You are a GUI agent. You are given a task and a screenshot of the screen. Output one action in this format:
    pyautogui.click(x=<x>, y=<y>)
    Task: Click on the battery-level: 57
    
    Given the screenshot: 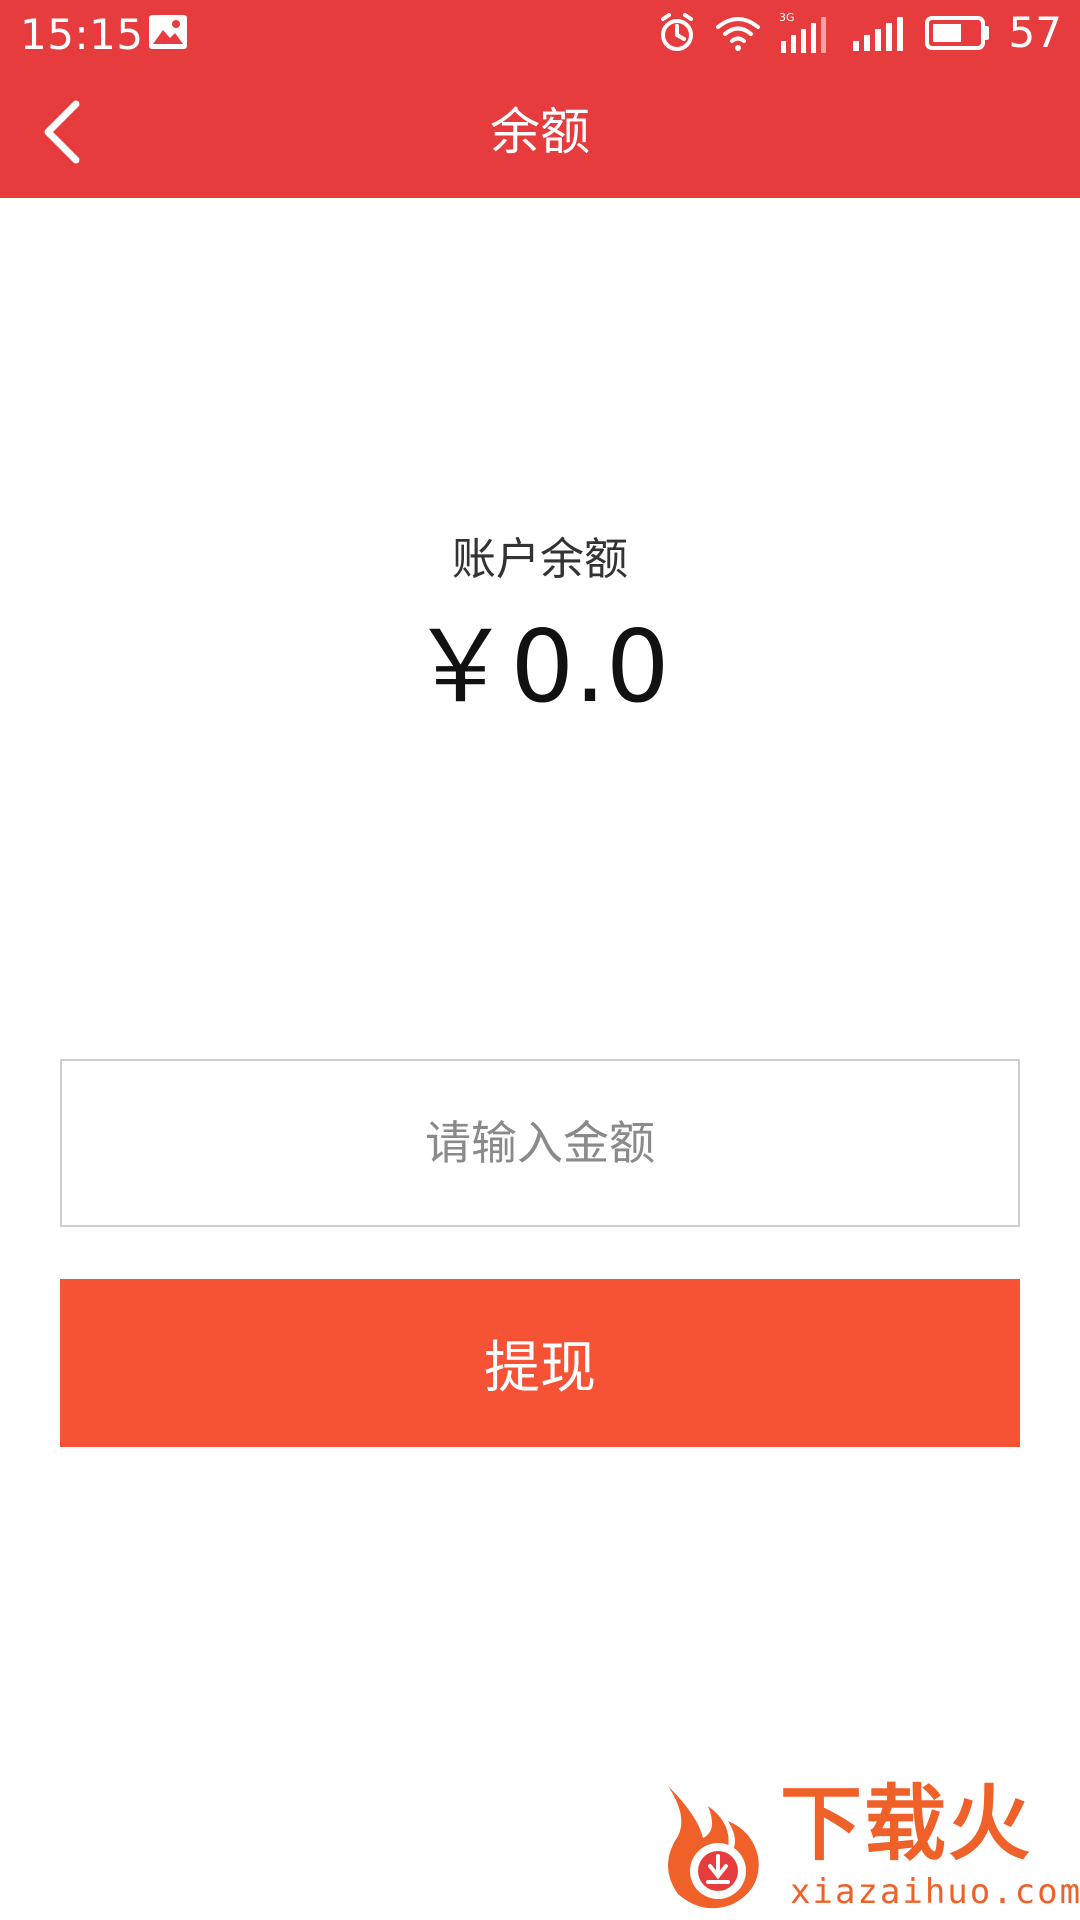 What is the action you would take?
    pyautogui.click(x=1035, y=32)
    